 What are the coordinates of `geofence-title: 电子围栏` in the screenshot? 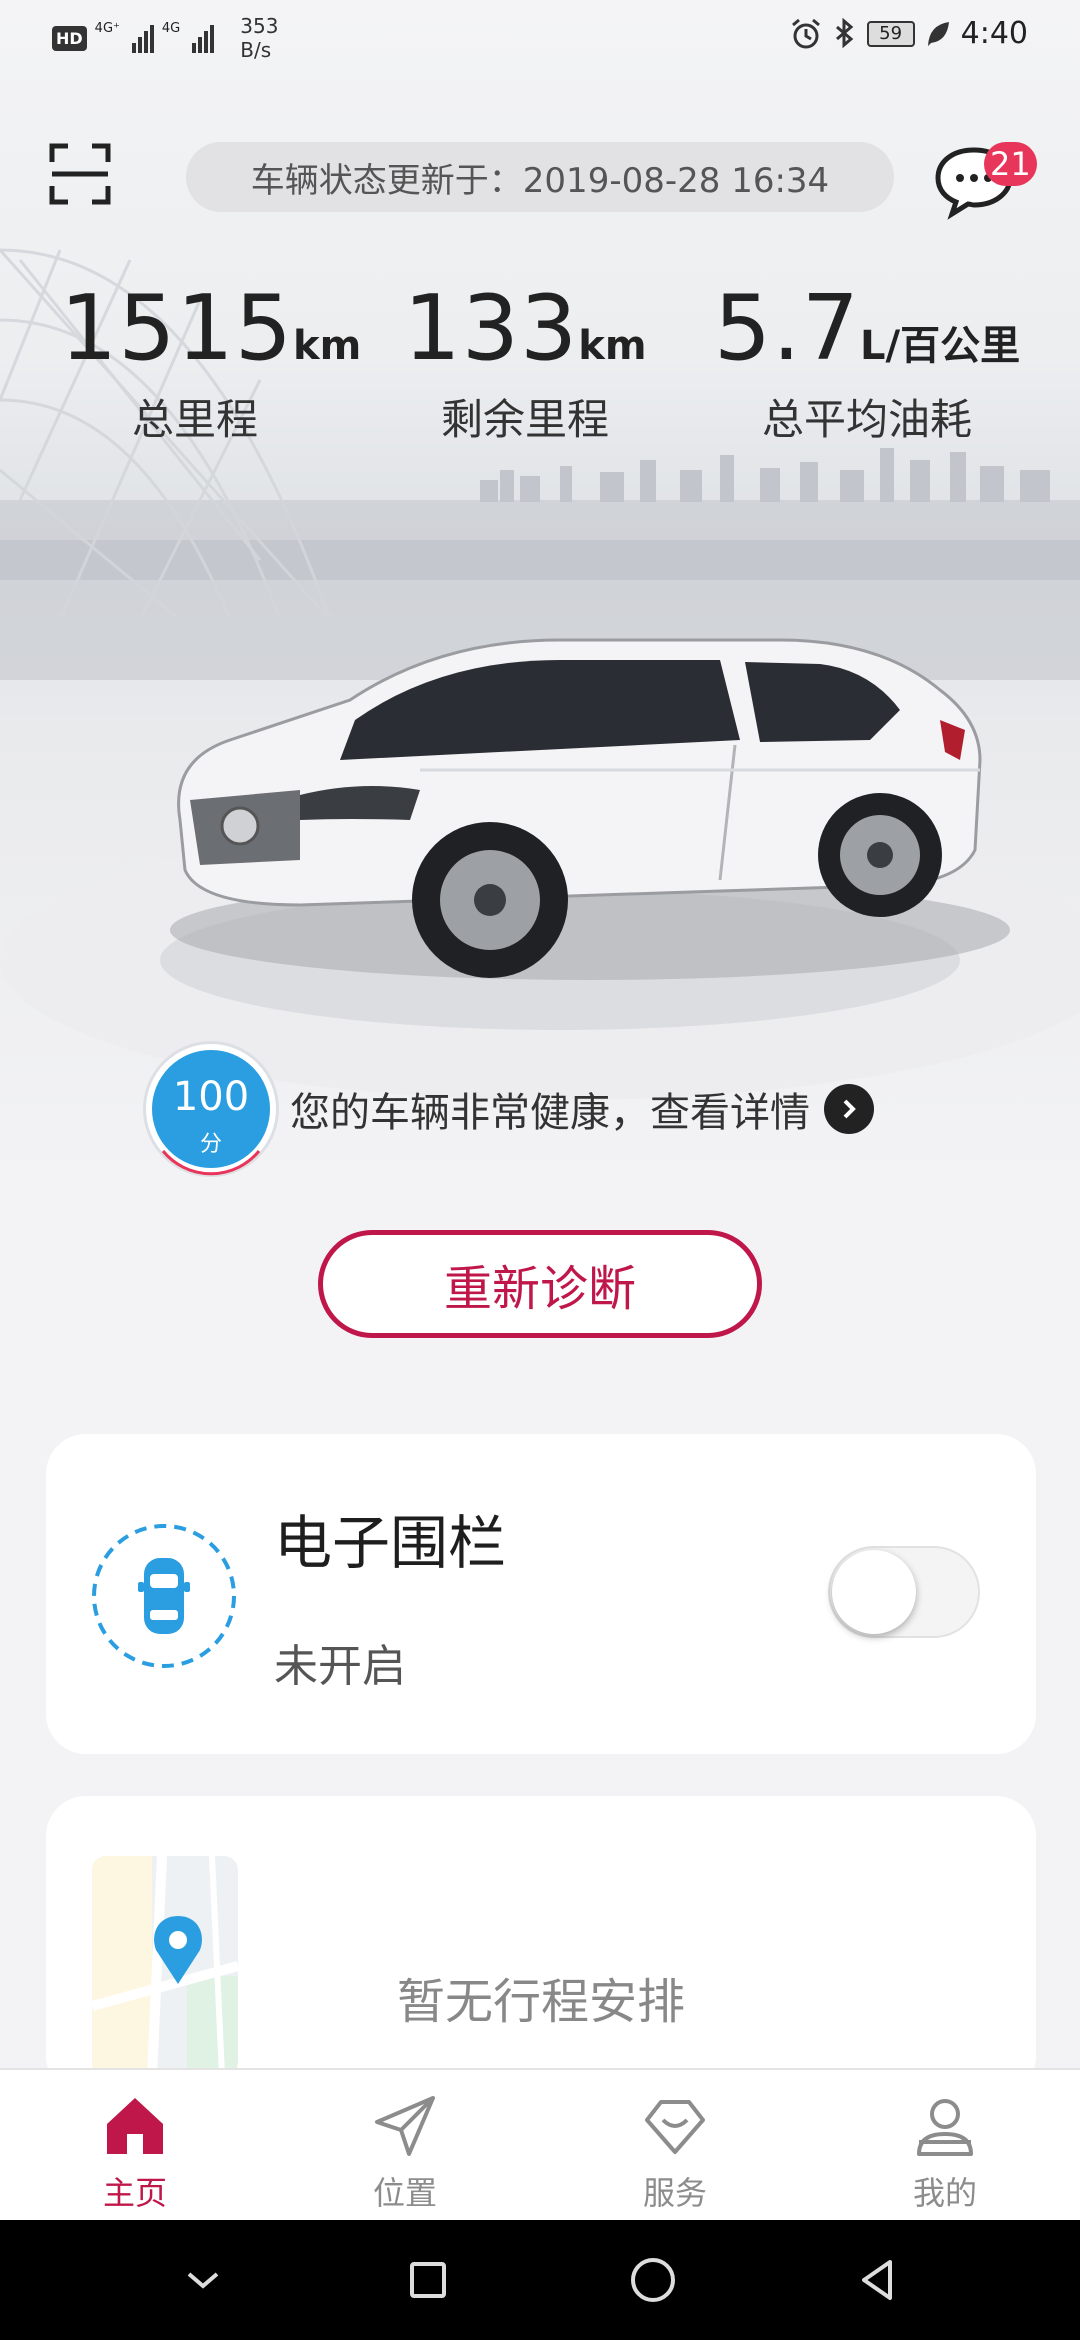 It's located at (390, 1543).